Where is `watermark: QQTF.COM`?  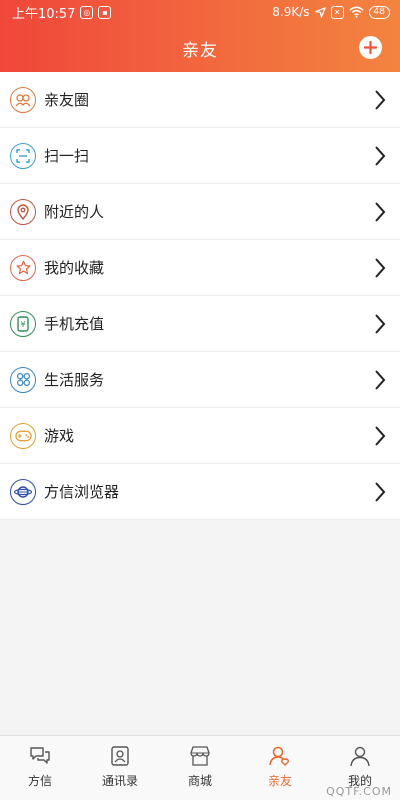 watermark: QQTF.COM is located at coordinates (359, 791).